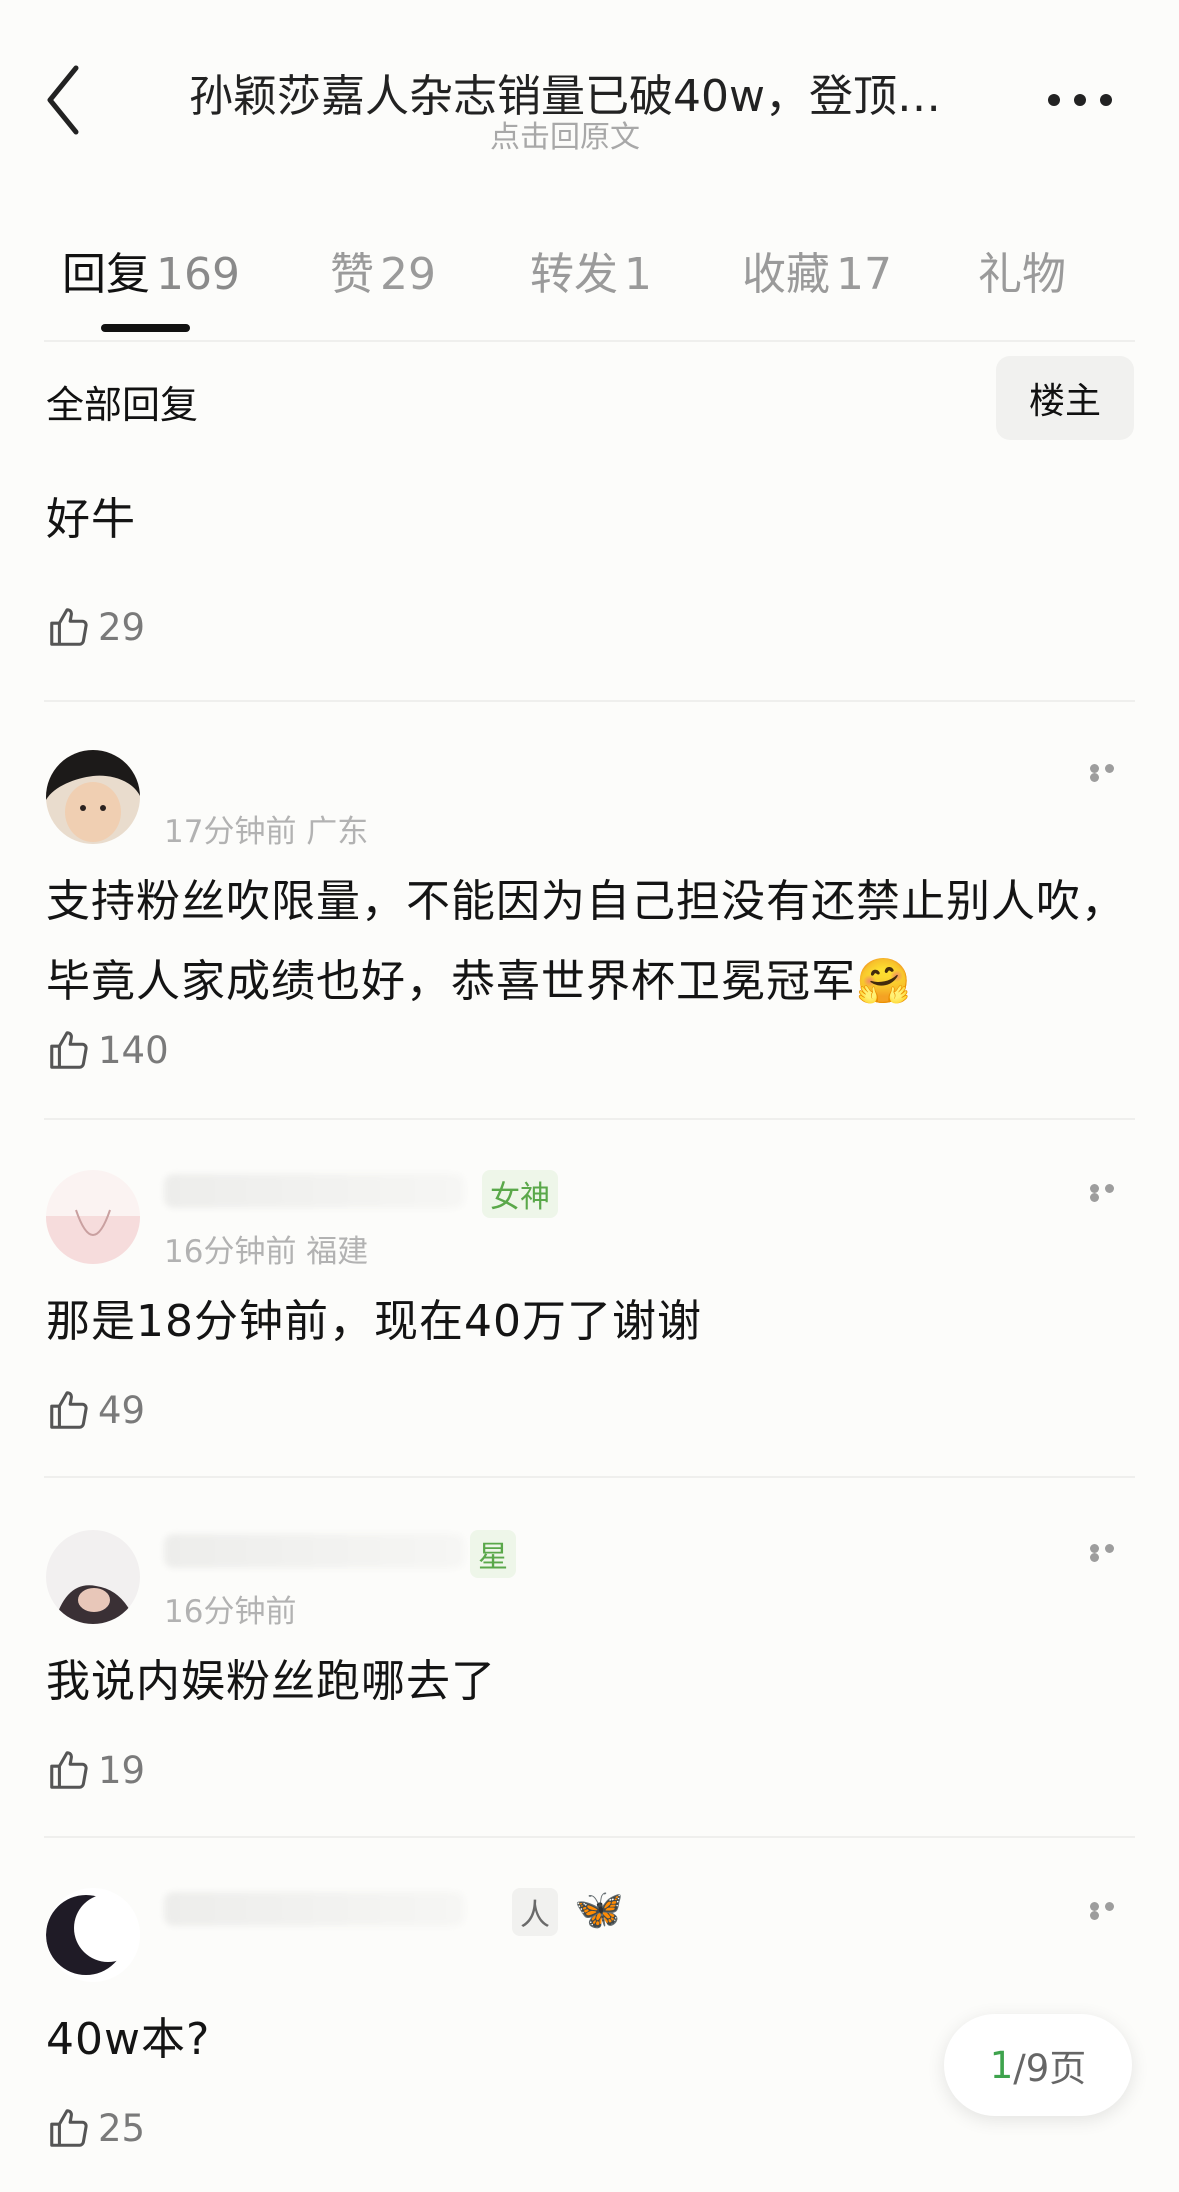 This screenshot has width=1179, height=2192. I want to click on back-to-original-link: 点击回原文, so click(565, 134).